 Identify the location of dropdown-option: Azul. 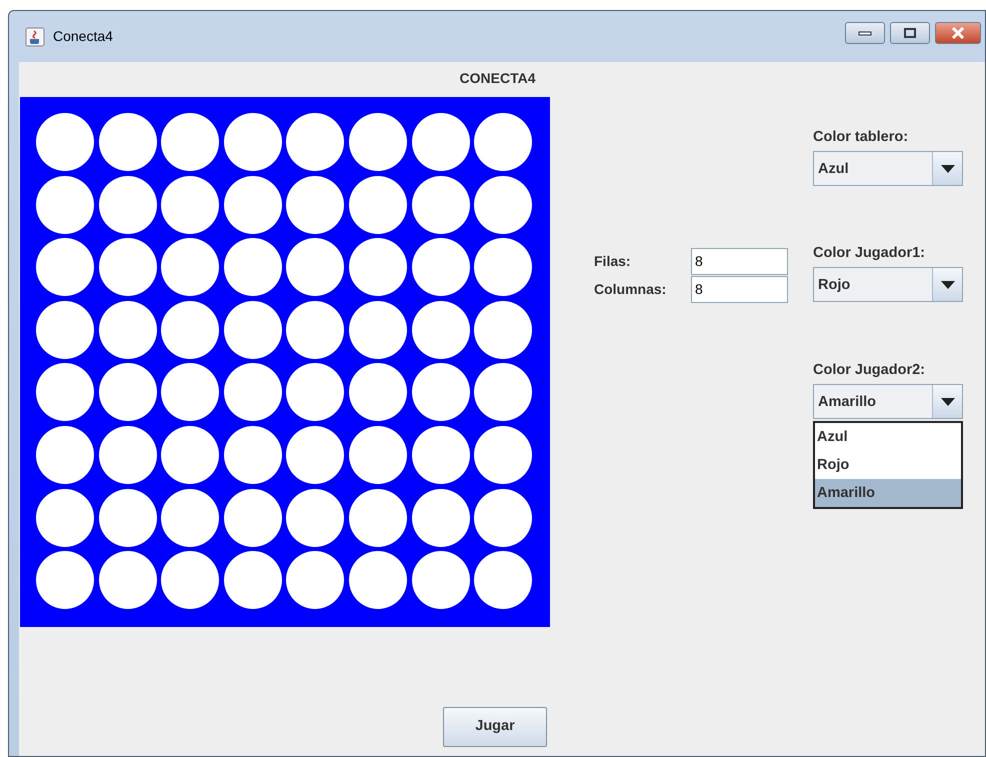
(888, 437).